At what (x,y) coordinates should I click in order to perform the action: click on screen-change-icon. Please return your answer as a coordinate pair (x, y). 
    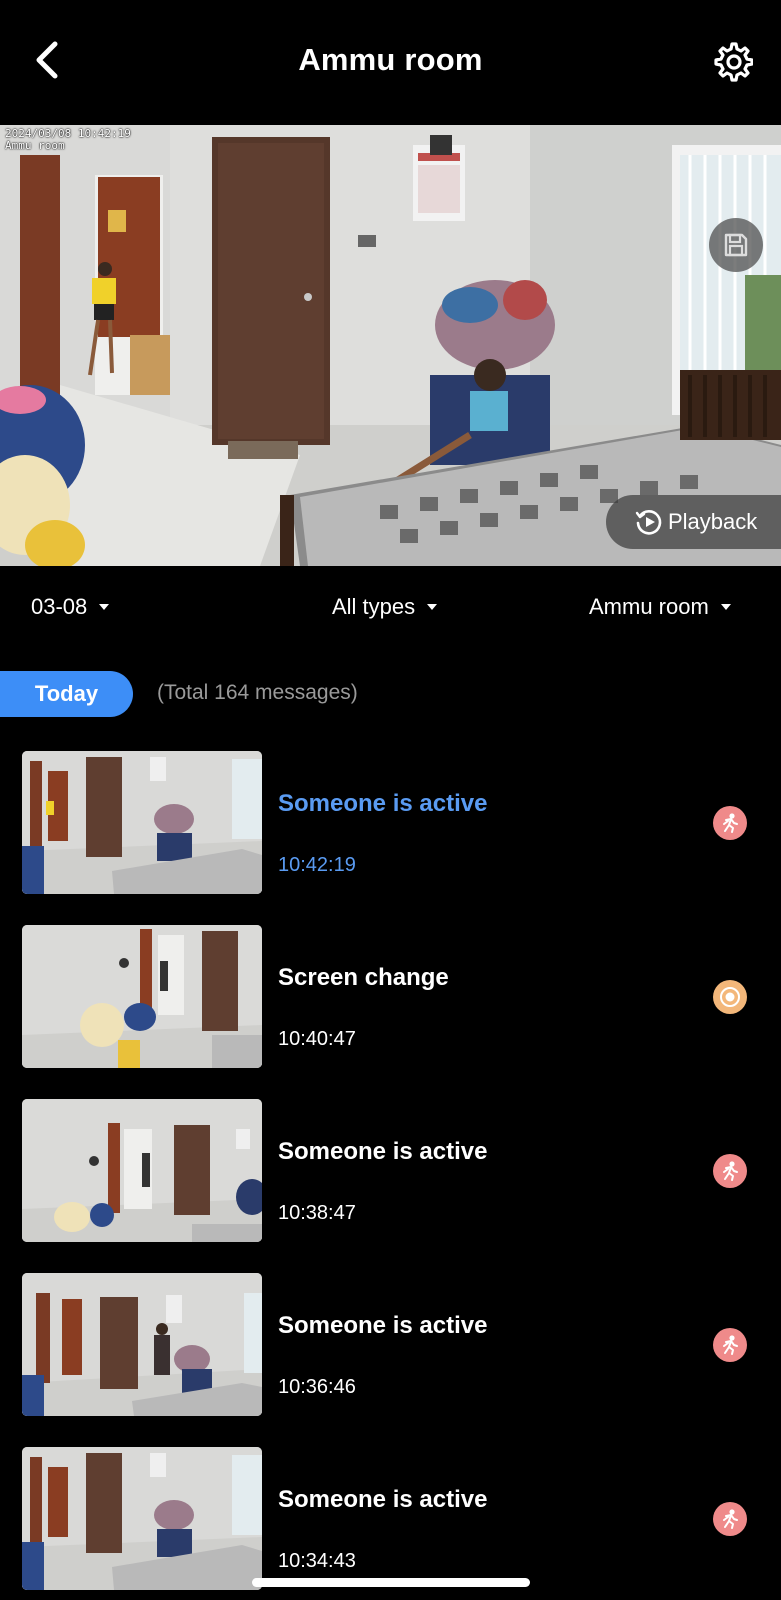
    Looking at the image, I should click on (730, 997).